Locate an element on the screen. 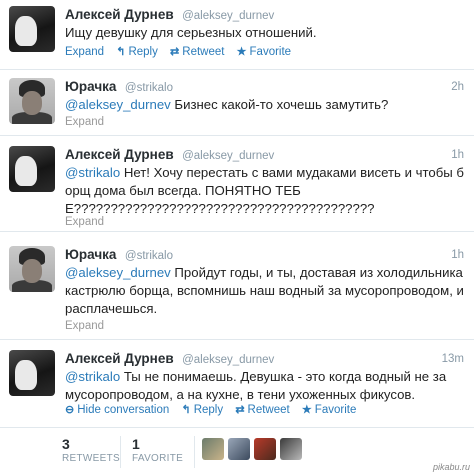 The height and width of the screenshot is (474, 474). tweet-text: Ищу девушку для серьезных отношений. is located at coordinates (264, 33).